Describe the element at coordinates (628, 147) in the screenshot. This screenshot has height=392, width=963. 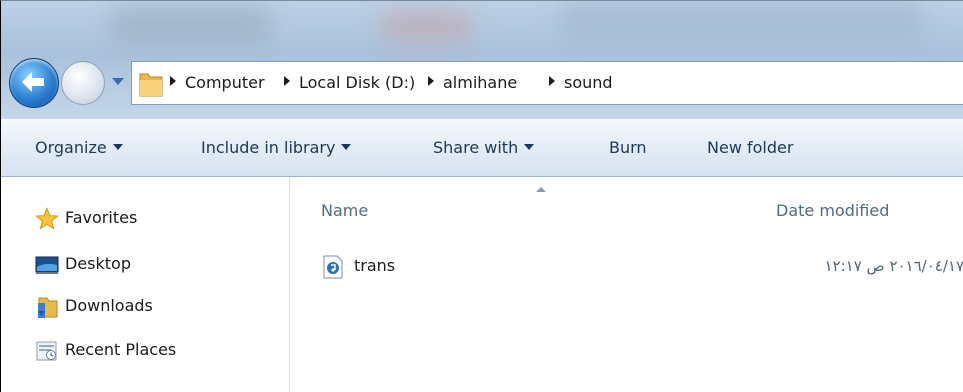
I see `burn-button: Burn` at that location.